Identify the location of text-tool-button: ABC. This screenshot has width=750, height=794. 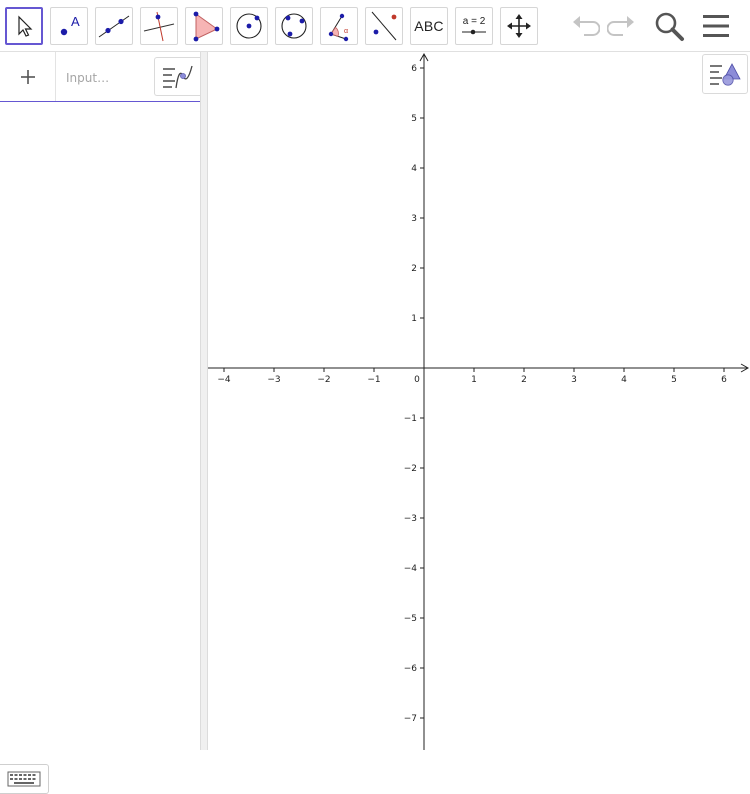
(429, 26).